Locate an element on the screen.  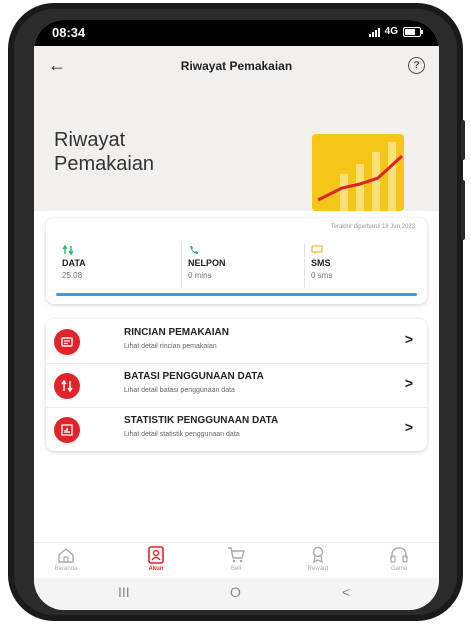
system-nav-bar: III O < is located at coordinates (236, 594).